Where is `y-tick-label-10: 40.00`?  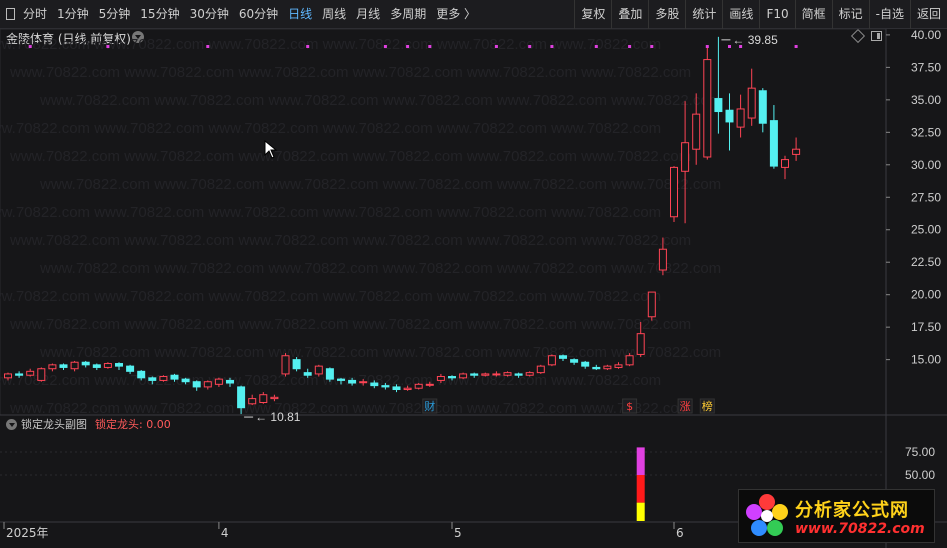
y-tick-label-10: 40.00 is located at coordinates (926, 35).